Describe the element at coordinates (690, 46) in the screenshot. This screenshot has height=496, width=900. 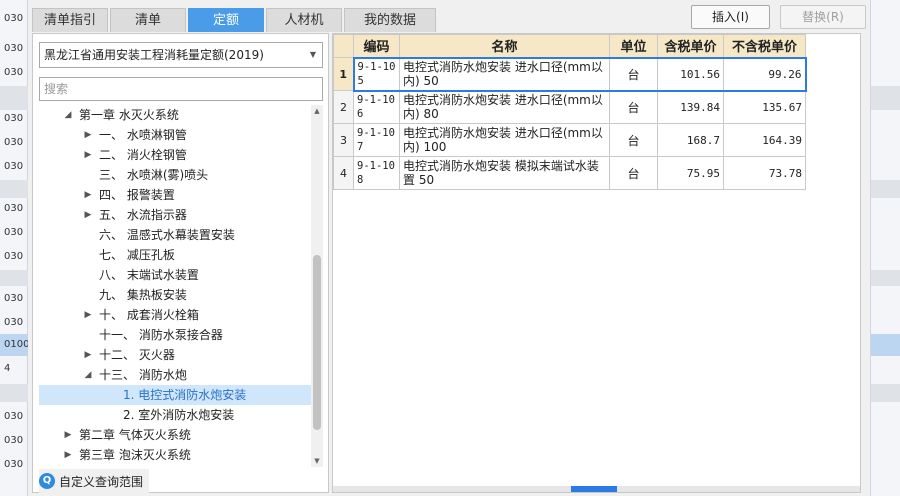
I see `column-header-price-with-tax: 含税单价` at that location.